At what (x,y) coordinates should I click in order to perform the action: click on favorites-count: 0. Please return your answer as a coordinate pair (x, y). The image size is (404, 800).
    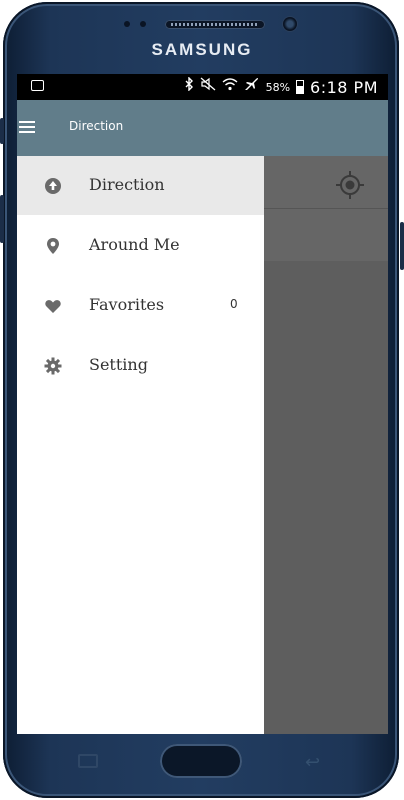
    Looking at the image, I should click on (234, 304).